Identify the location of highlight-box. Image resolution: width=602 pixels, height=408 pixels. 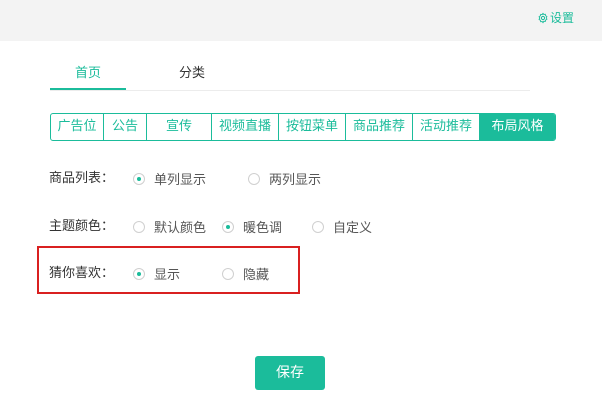
(168, 270).